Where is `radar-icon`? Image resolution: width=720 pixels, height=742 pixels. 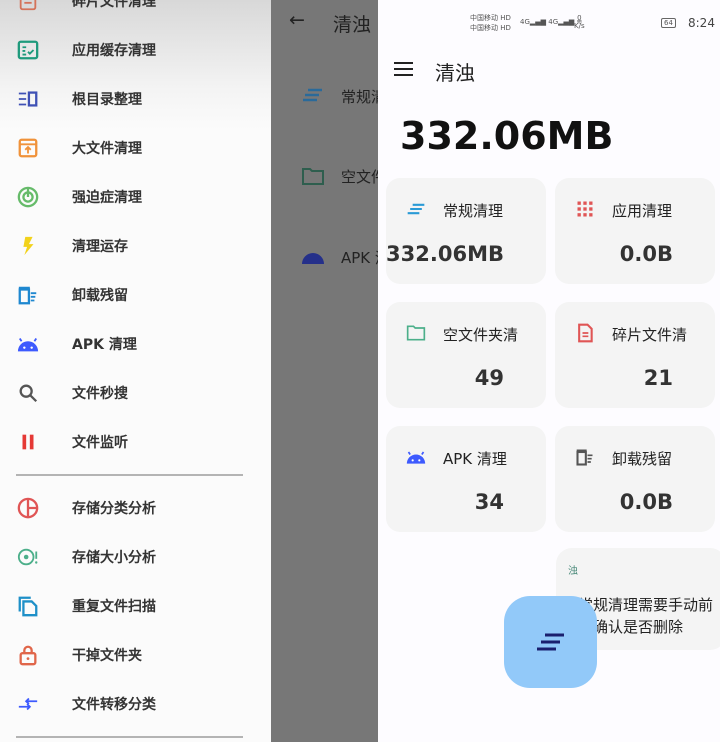 radar-icon is located at coordinates (28, 197).